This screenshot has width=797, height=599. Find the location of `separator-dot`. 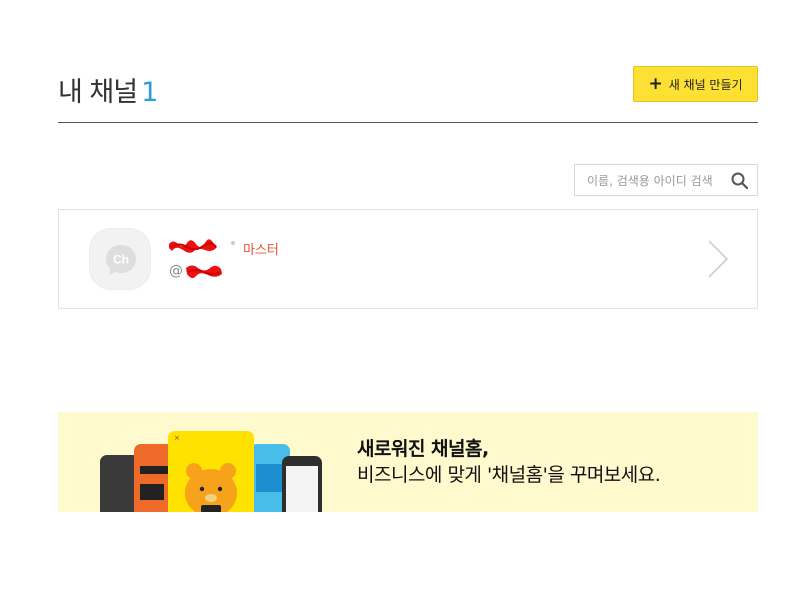

separator-dot is located at coordinates (233, 243).